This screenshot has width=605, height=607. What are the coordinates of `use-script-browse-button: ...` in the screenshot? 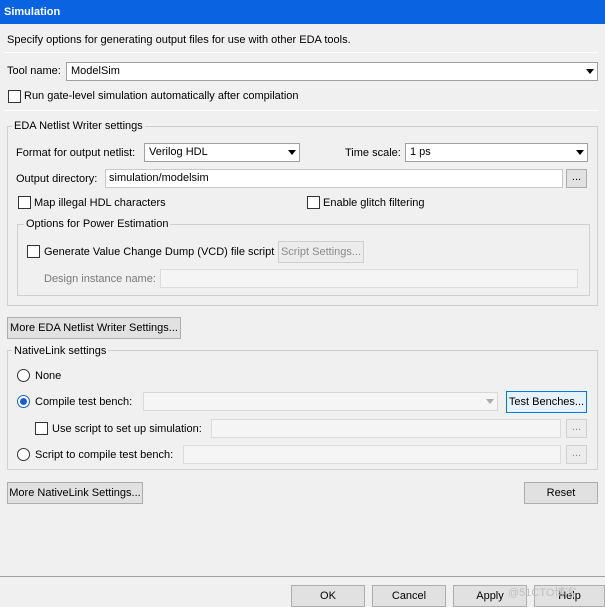 It's located at (576, 428).